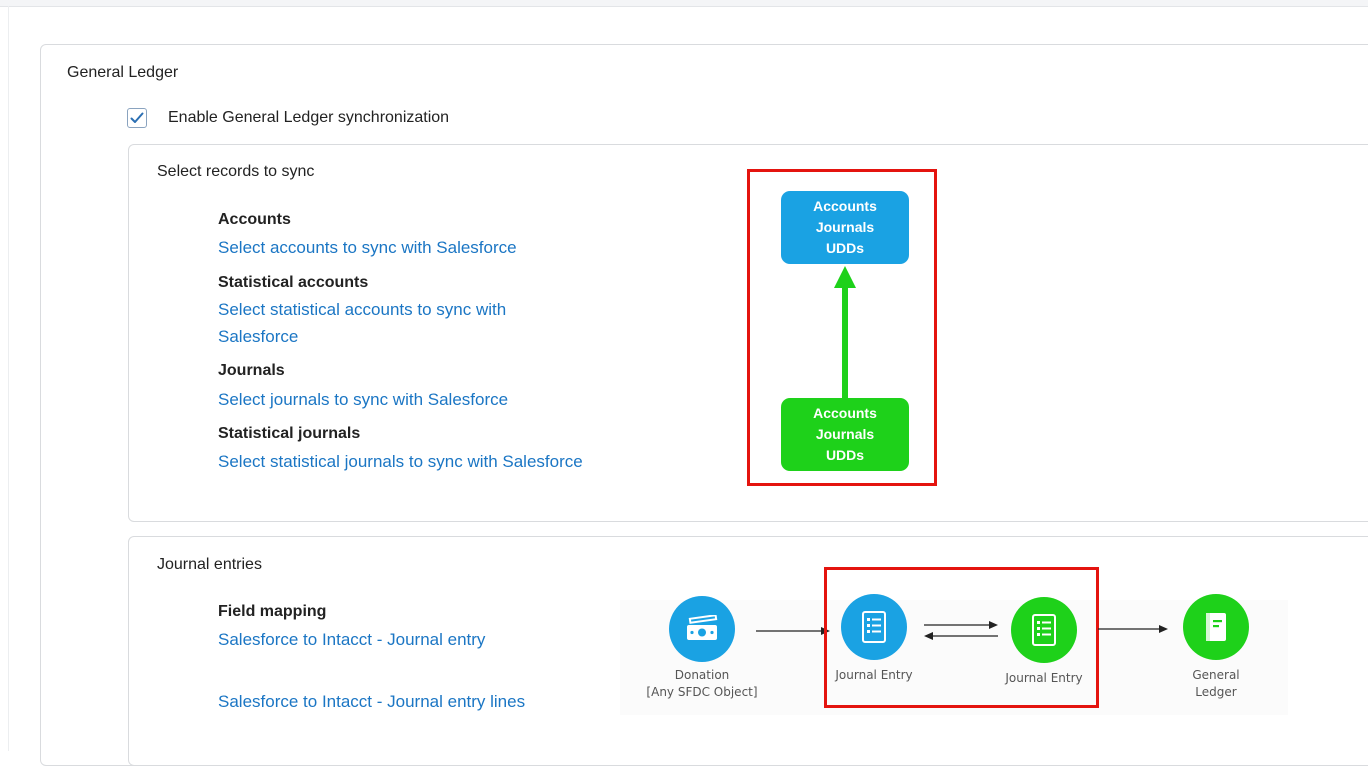 This screenshot has height=766, width=1368. Describe the element at coordinates (1044, 678) in the screenshot. I see `journal-entry-caption-gl: Journal Entry` at that location.